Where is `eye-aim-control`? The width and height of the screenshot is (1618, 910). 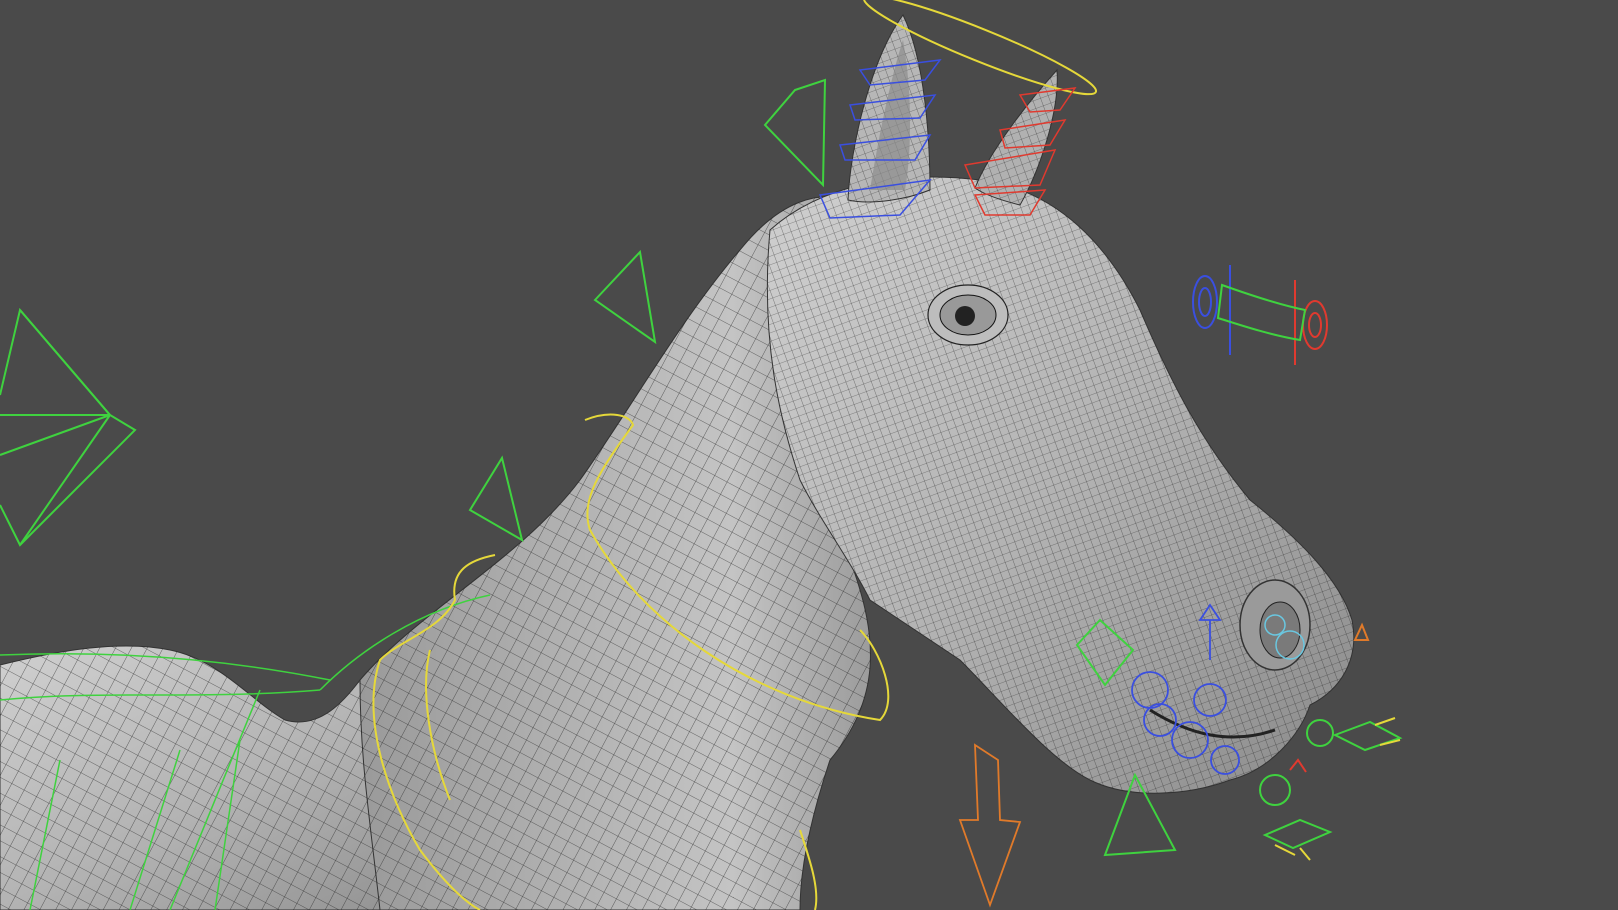 eye-aim-control is located at coordinates (1260, 315).